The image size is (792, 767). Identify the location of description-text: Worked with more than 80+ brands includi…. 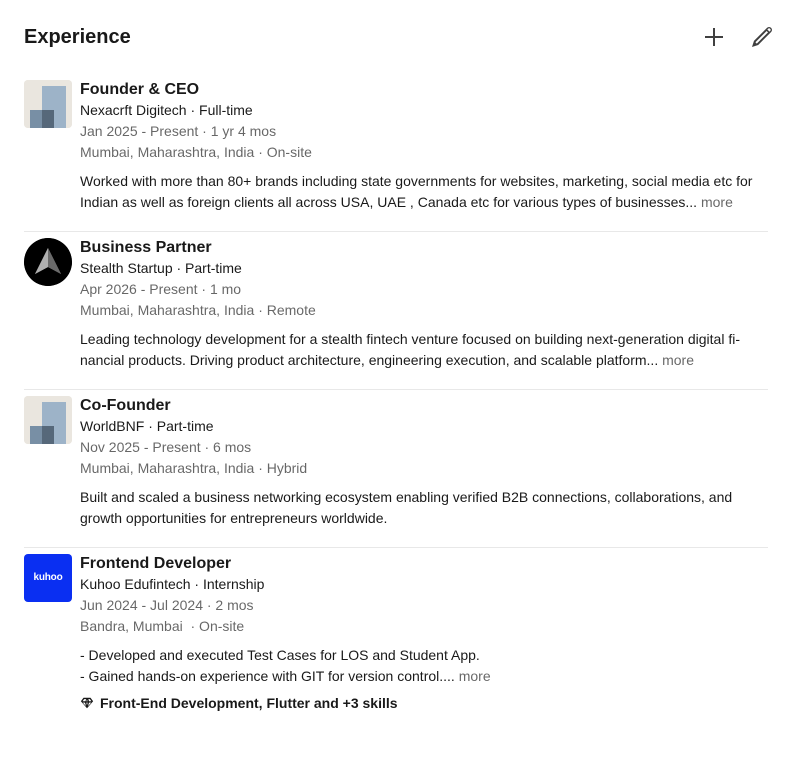
(416, 191).